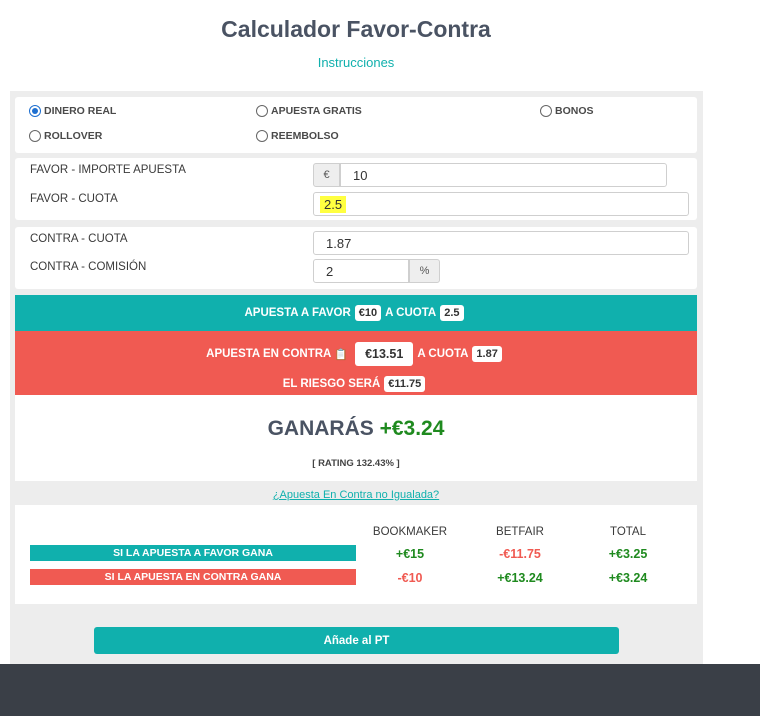 The image size is (760, 716). I want to click on favor-summary-bar: APUESTA A FAVOR €10 A CUOTA 2.5, so click(356, 313).